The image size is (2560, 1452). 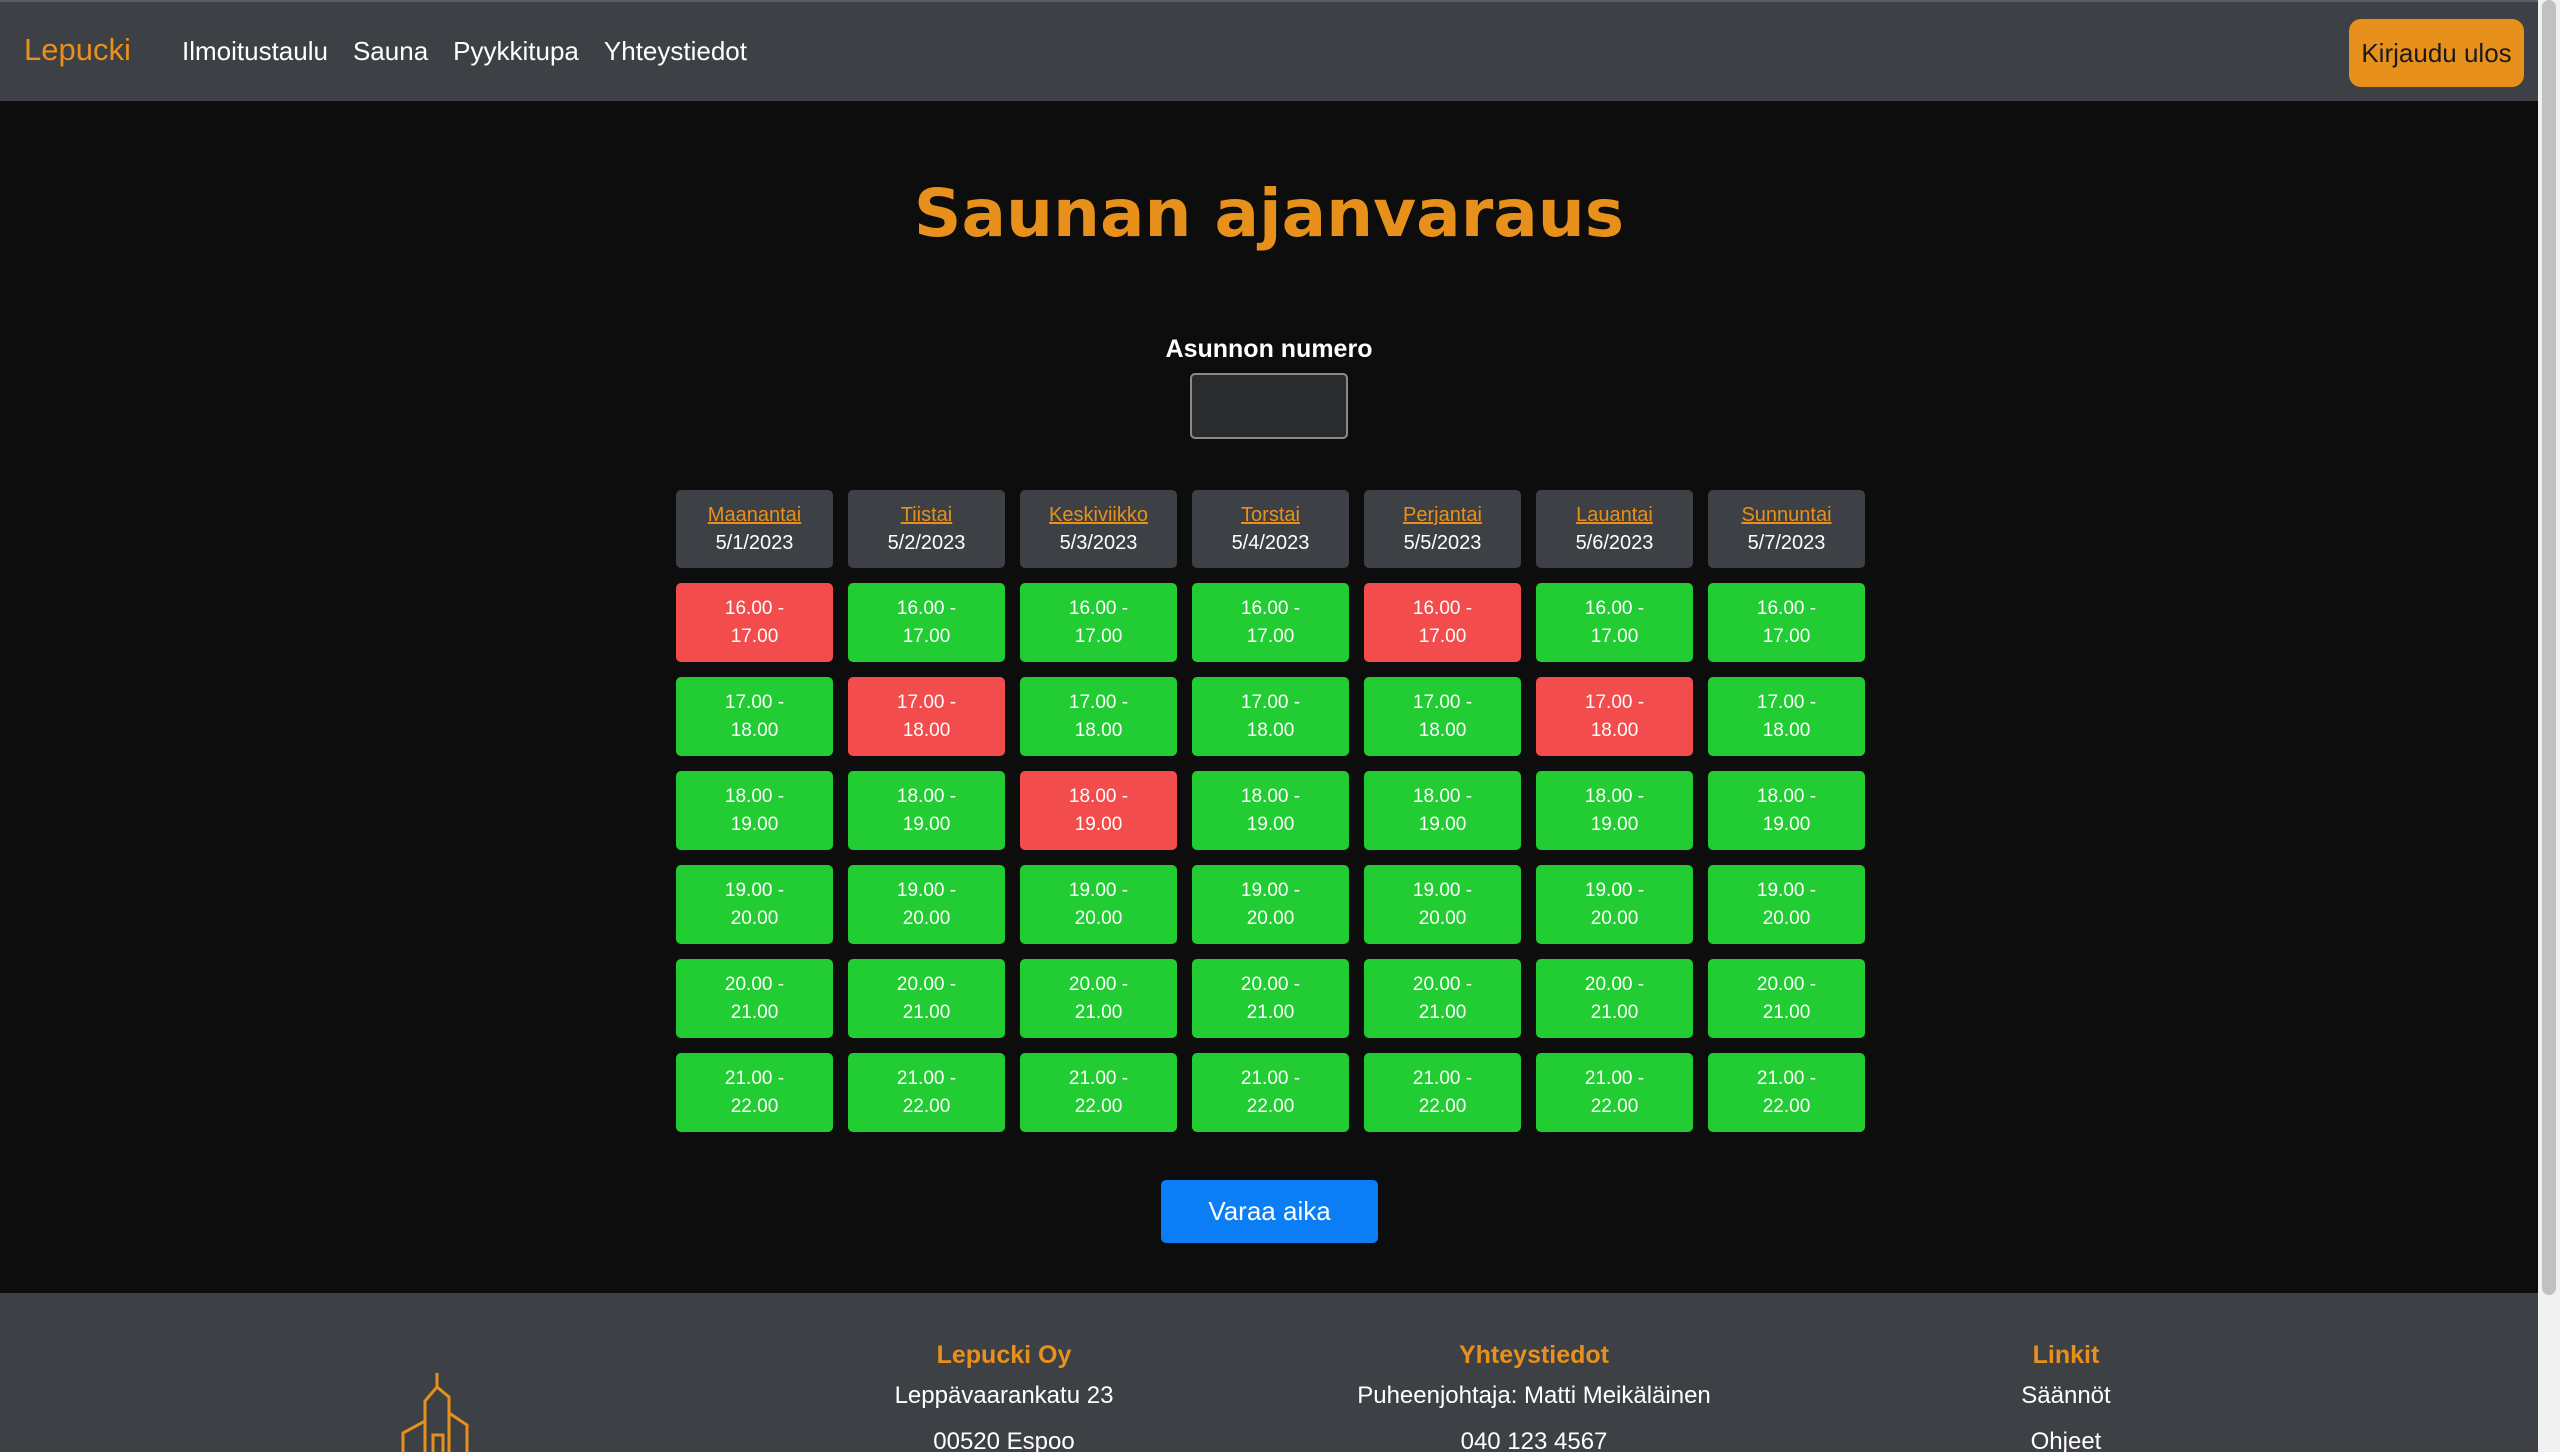 What do you see at coordinates (1534, 1440) in the screenshot?
I see `footer-phone: 040 123 4567` at bounding box center [1534, 1440].